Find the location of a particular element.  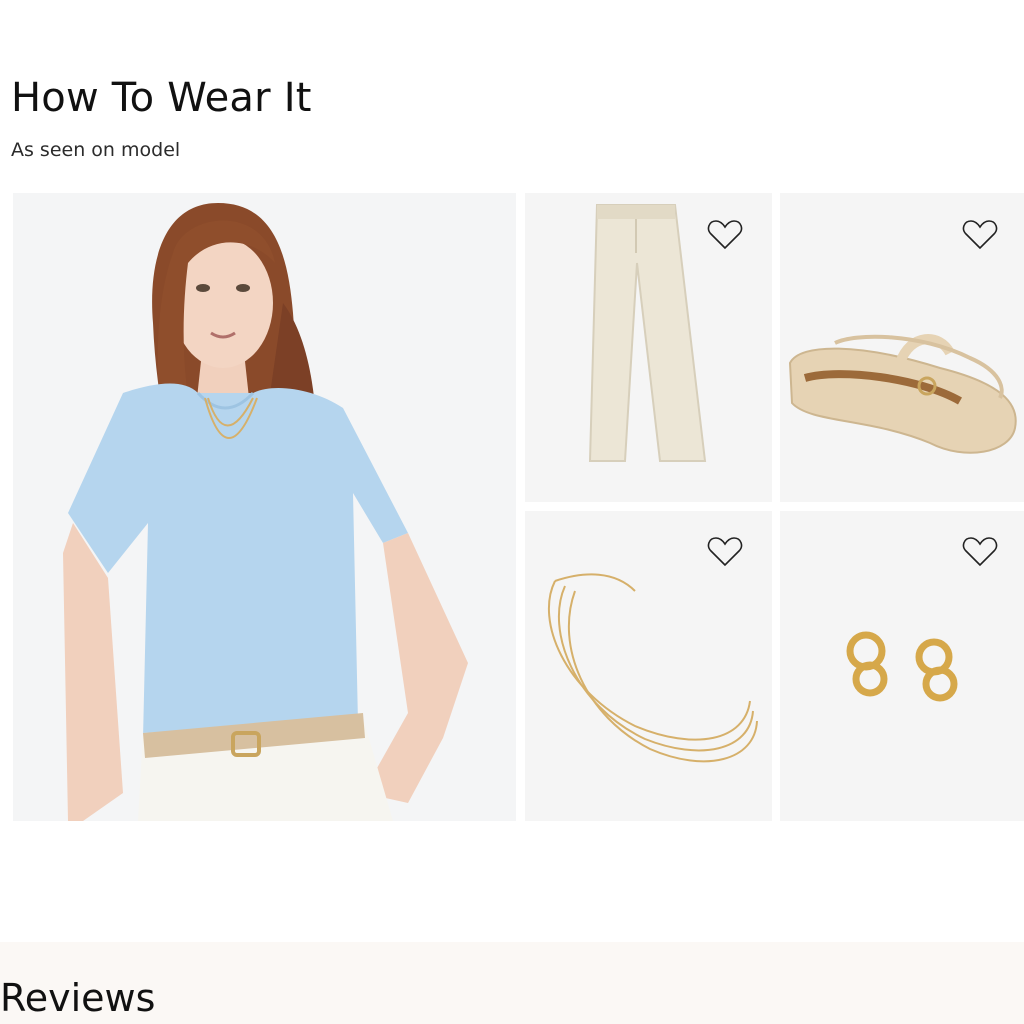

product-tile-flats is located at coordinates (902, 347).